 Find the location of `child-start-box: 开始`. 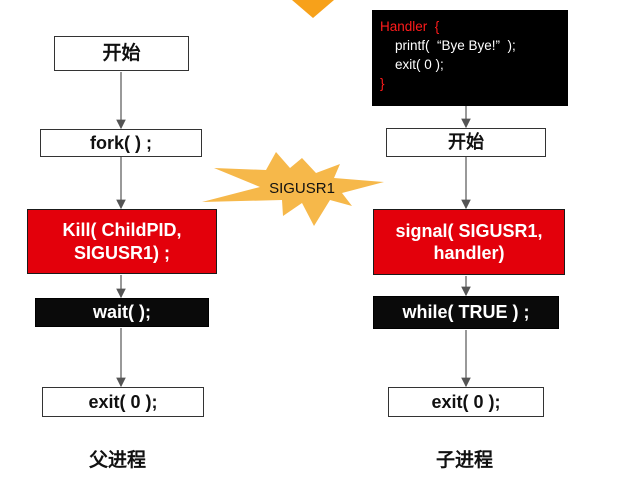

child-start-box: 开始 is located at coordinates (466, 142).